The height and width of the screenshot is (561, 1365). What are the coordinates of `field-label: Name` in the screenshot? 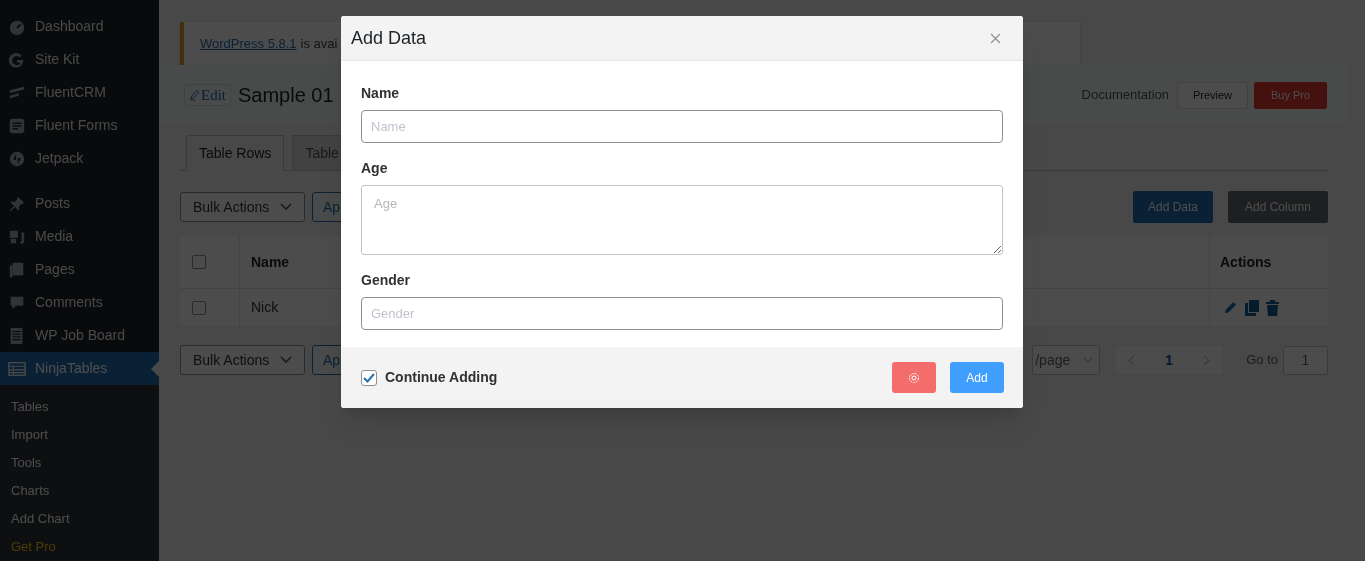 It's located at (381, 93).